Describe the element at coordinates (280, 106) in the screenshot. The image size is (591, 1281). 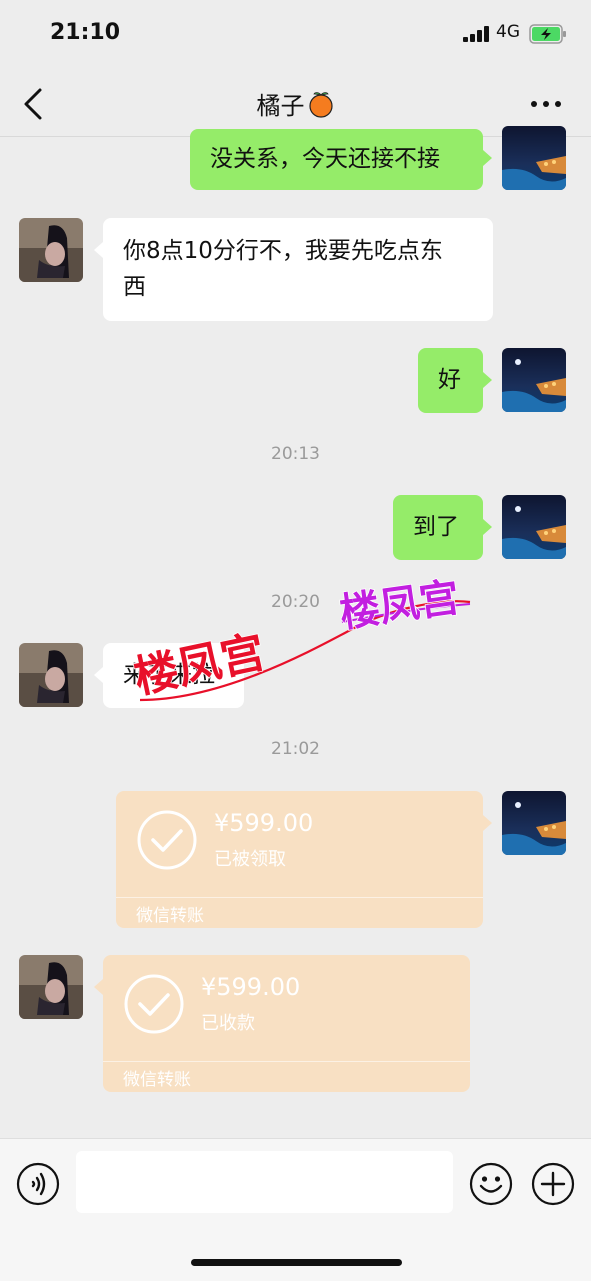
I see `contact-name: 橘子` at that location.